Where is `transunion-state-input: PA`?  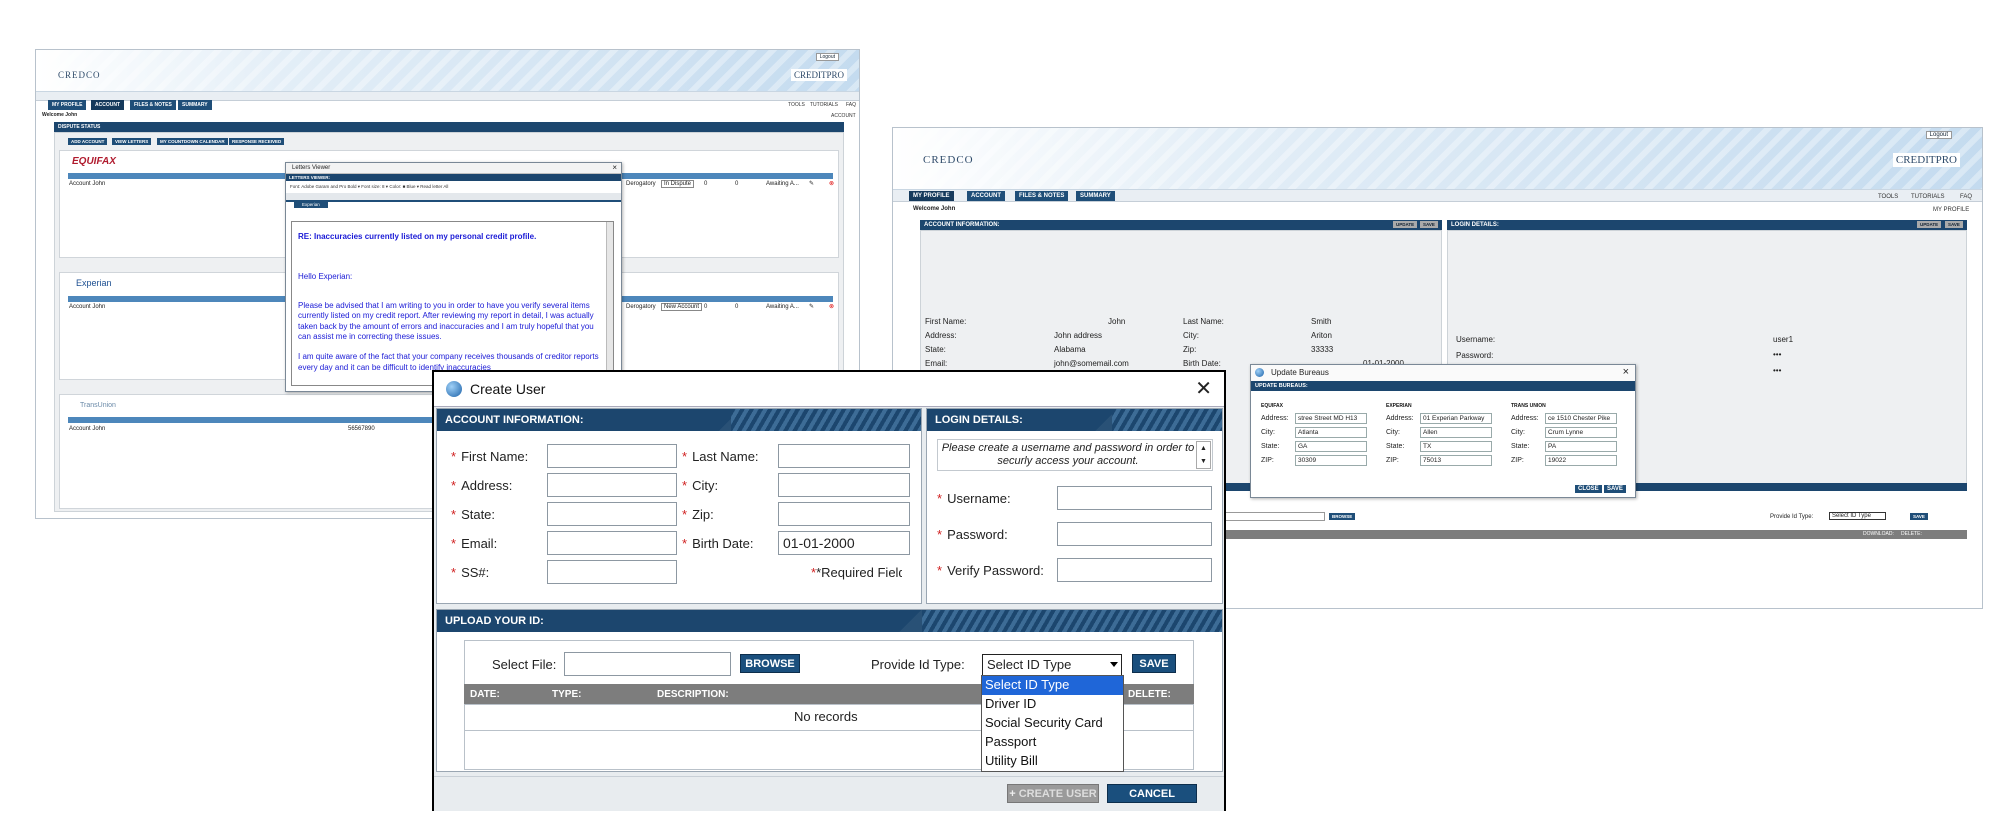 transunion-state-input: PA is located at coordinates (1581, 446).